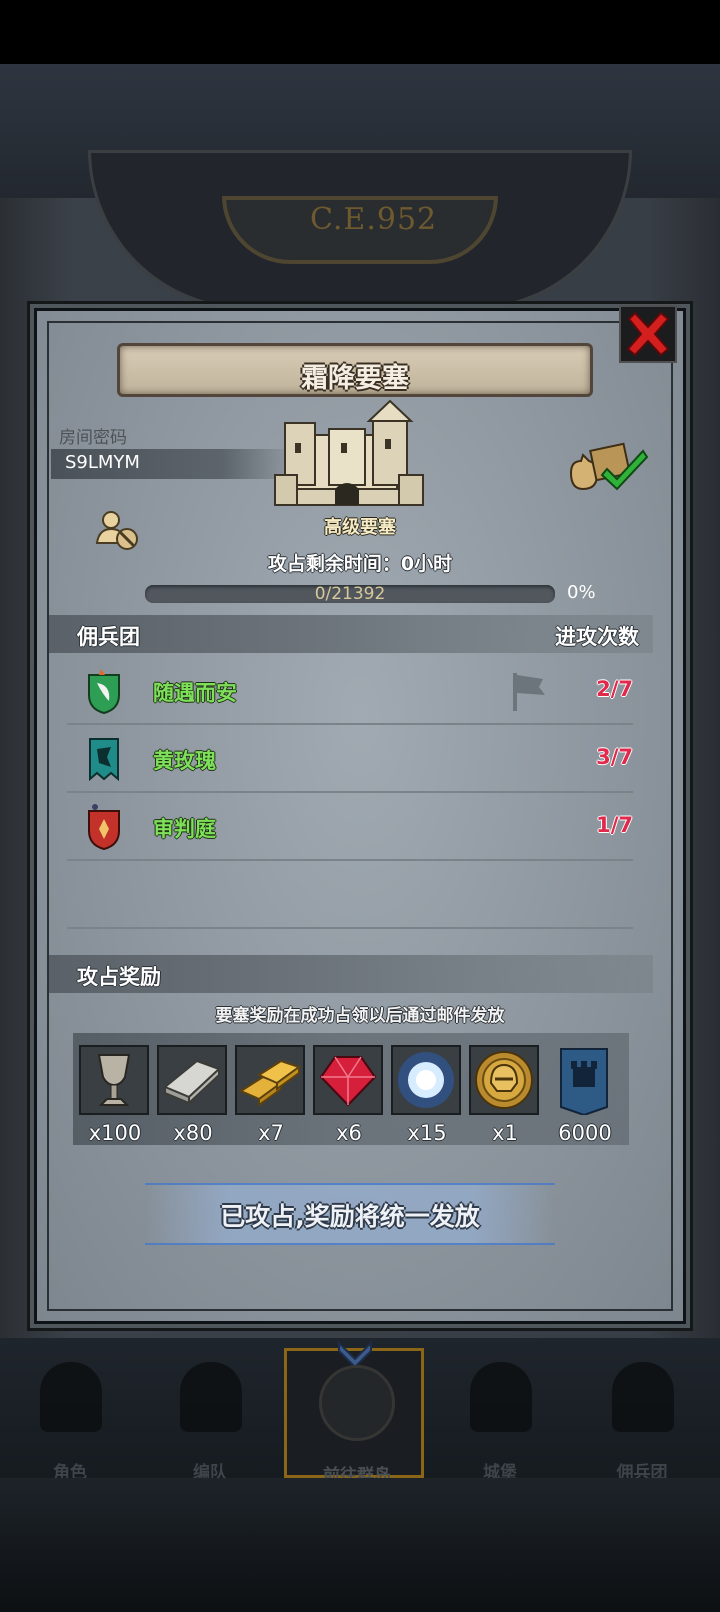 The width and height of the screenshot is (720, 1612). What do you see at coordinates (360, 32) in the screenshot?
I see `status-bar-area` at bounding box center [360, 32].